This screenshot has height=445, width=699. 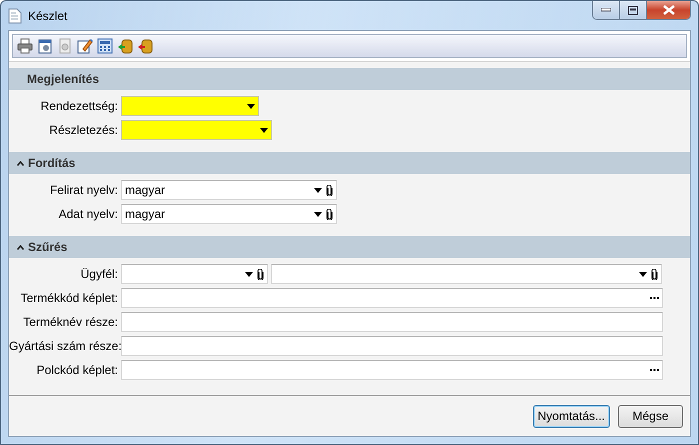 What do you see at coordinates (349, 163) in the screenshot?
I see `section-header: Fordítás` at bounding box center [349, 163].